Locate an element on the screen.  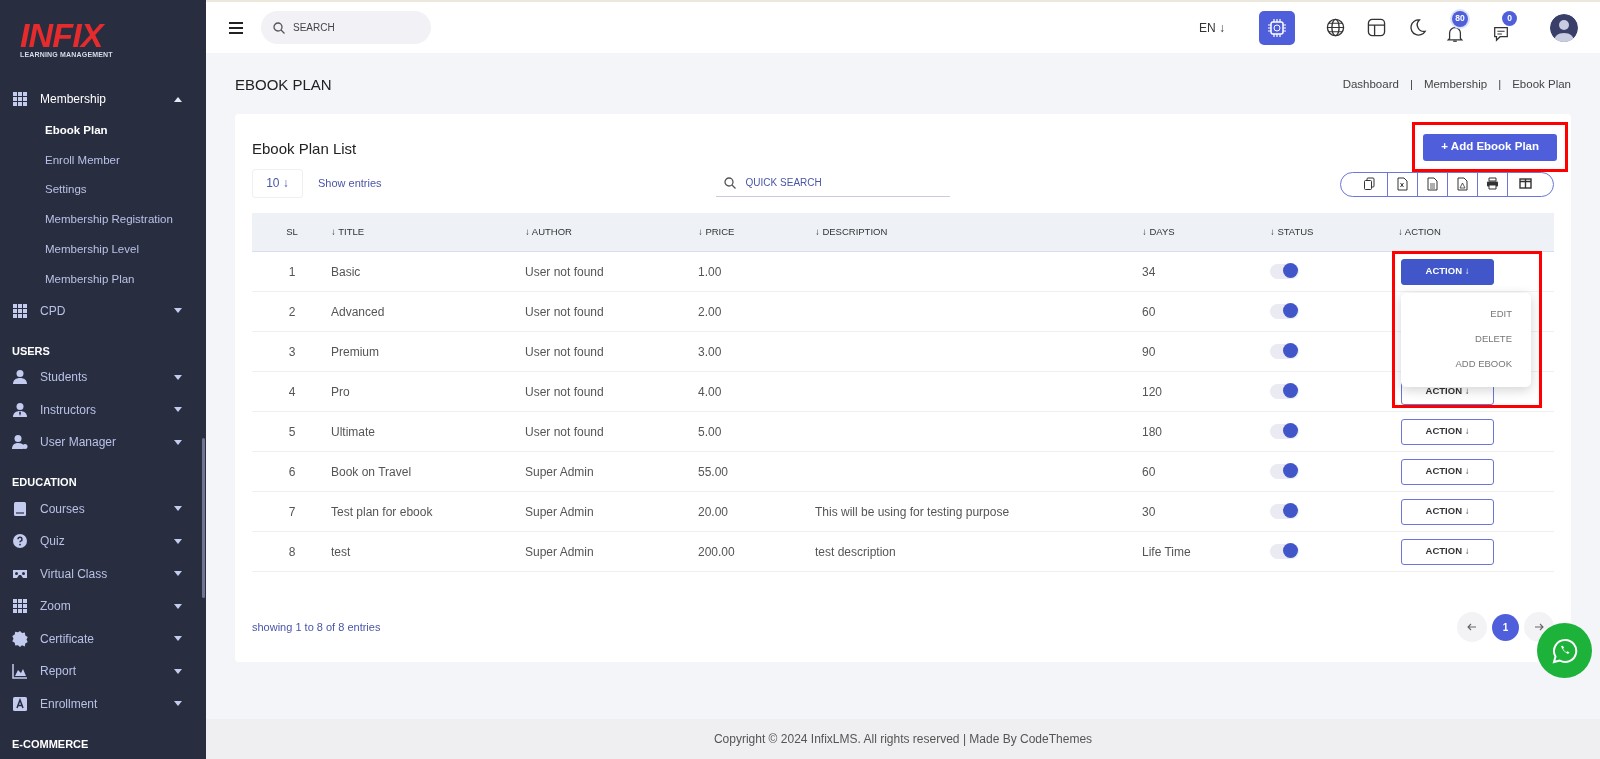
column-header: ↓ PRICE is located at coordinates (753, 232).